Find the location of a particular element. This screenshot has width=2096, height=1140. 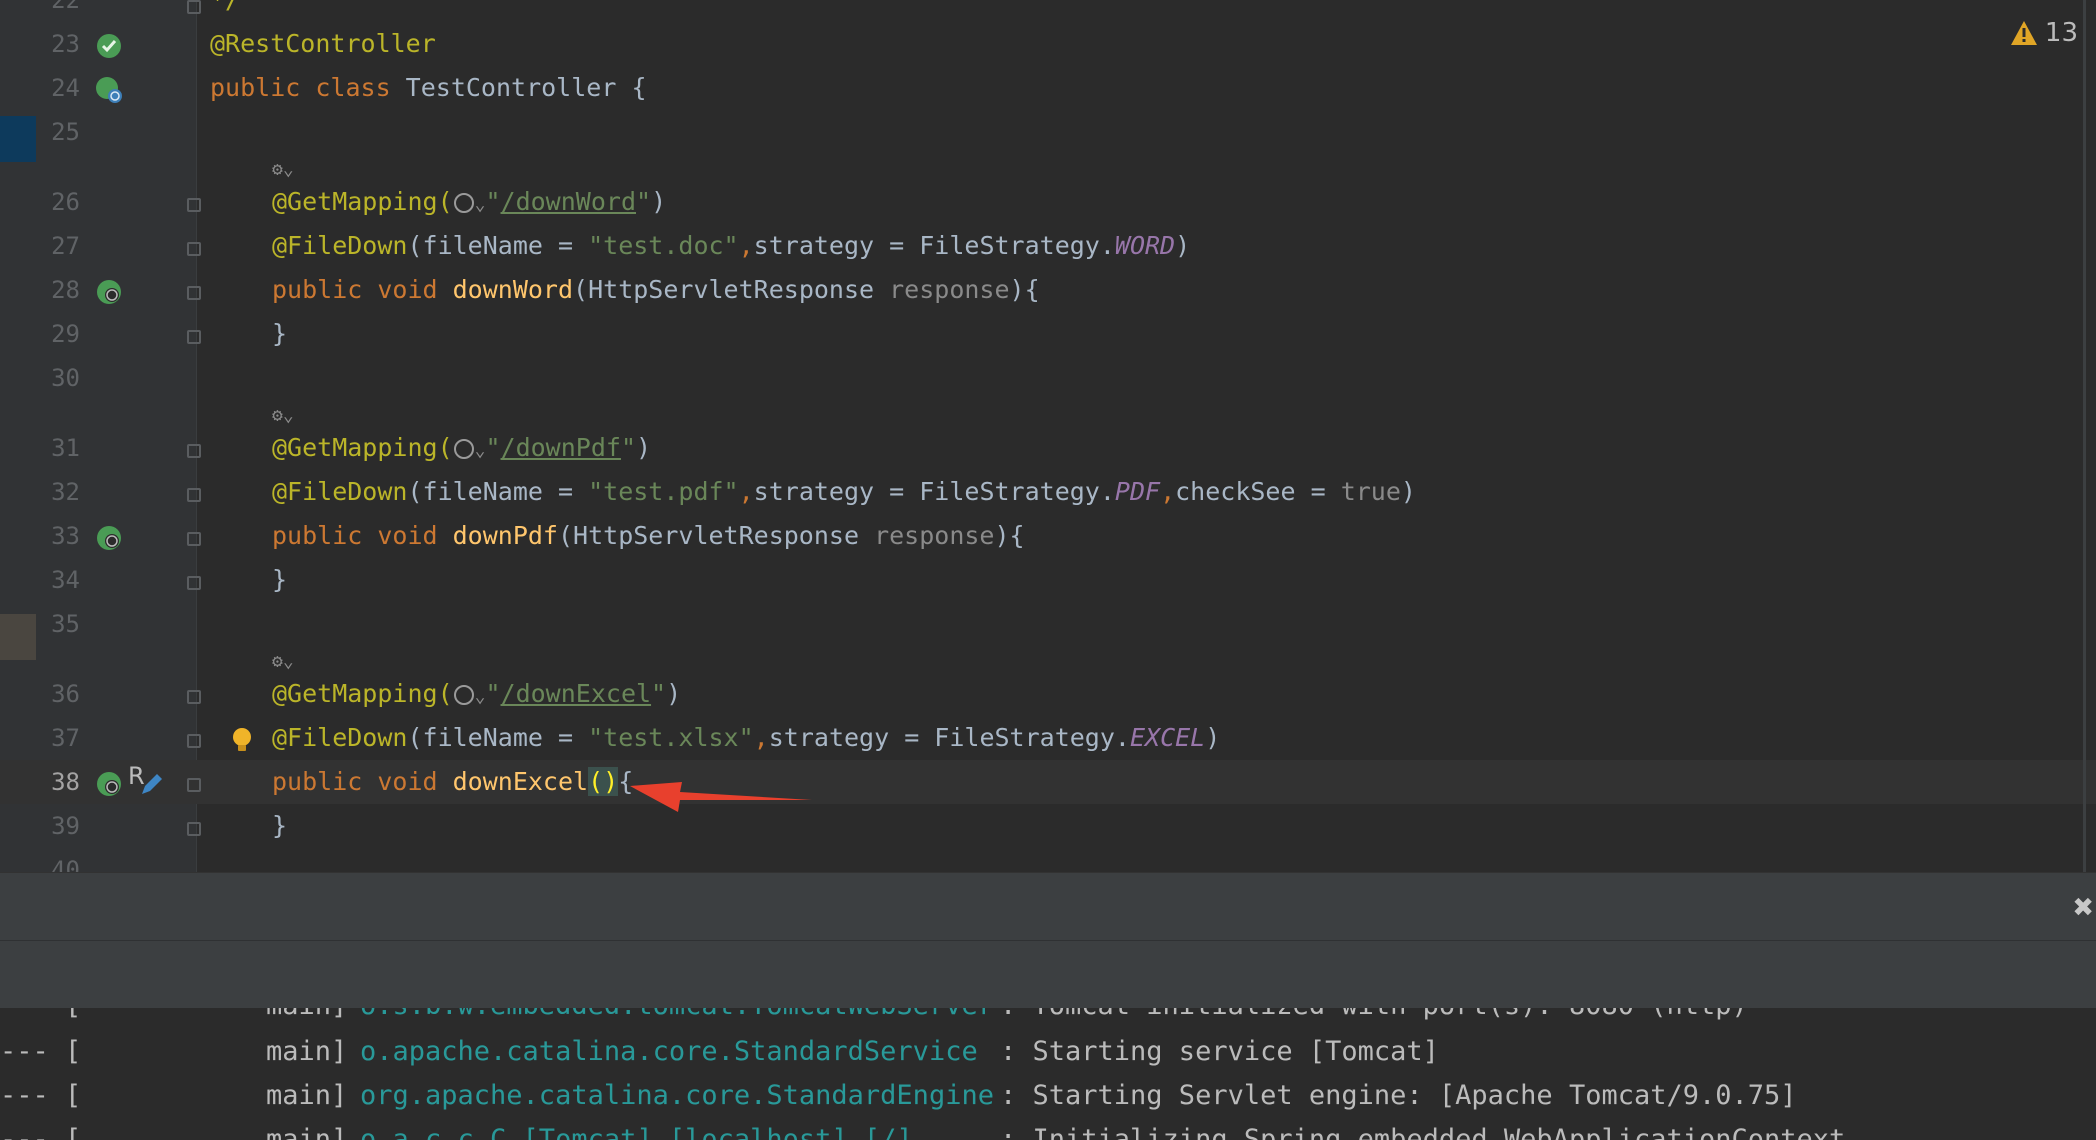

code-line: 38 public void downExcel(){ is located at coordinates (1048, 782).